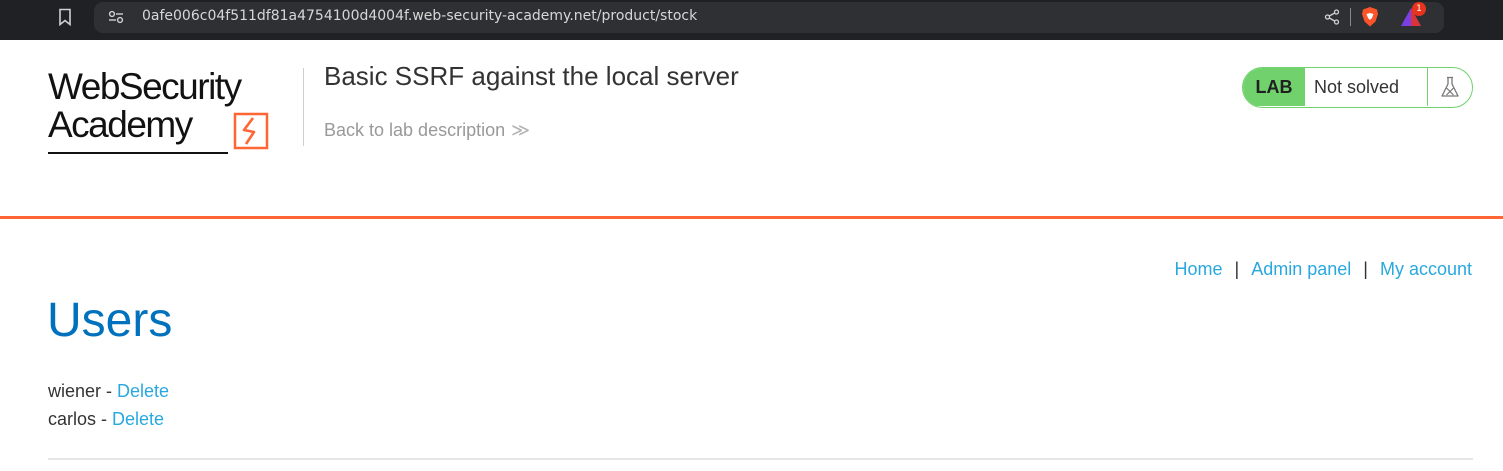 This screenshot has height=471, width=1503. Describe the element at coordinates (1350, 17) in the screenshot. I see `address-bar-divider` at that location.